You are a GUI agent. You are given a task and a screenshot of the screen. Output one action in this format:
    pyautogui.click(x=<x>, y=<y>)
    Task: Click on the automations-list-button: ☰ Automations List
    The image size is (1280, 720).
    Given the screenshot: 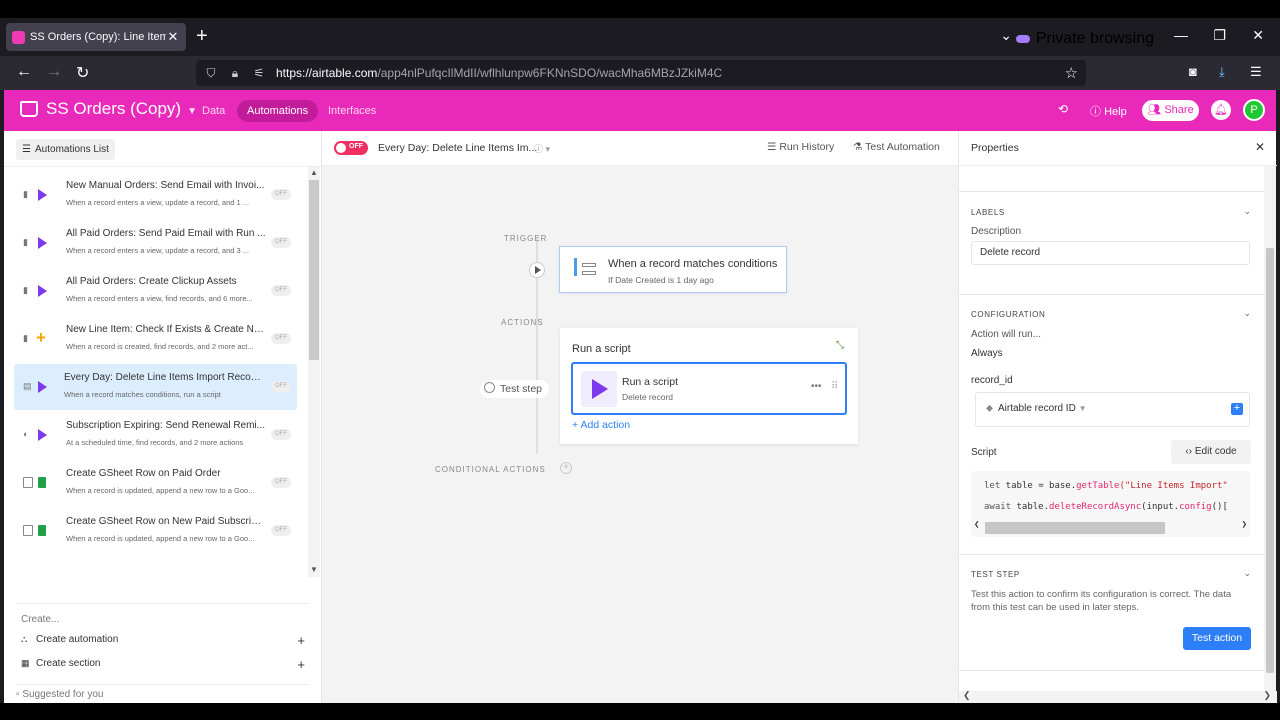 What is the action you would take?
    pyautogui.click(x=65, y=149)
    